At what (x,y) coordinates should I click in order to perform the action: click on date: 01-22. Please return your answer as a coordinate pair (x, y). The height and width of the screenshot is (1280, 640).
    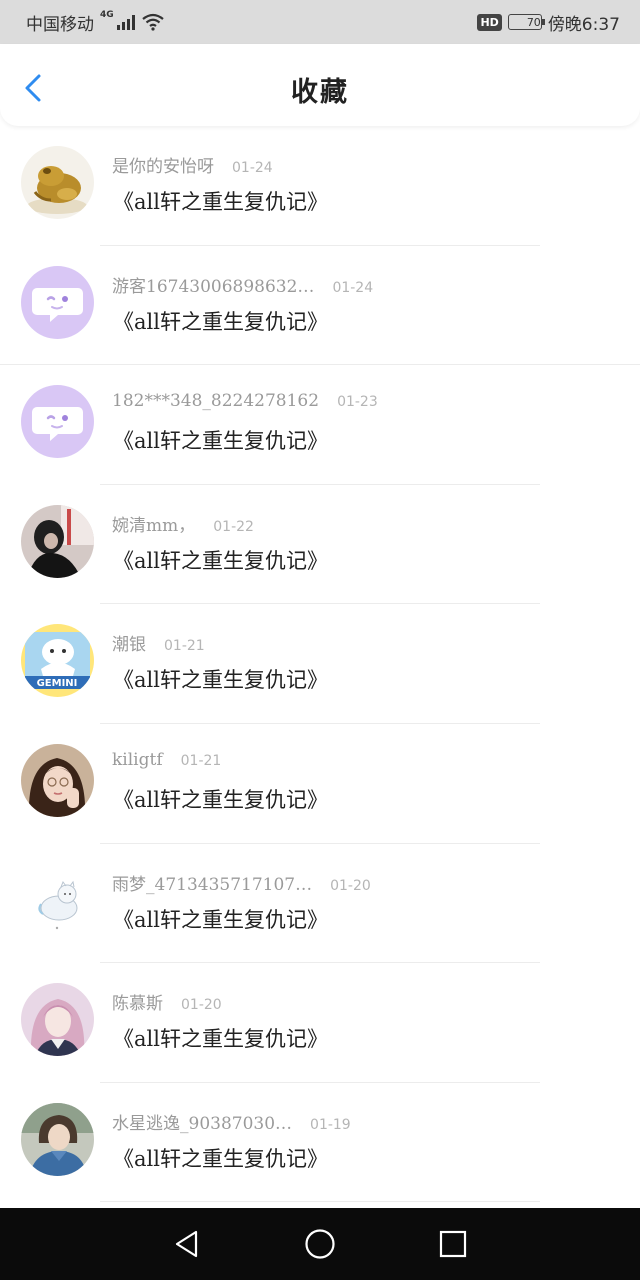
    Looking at the image, I should click on (233, 526).